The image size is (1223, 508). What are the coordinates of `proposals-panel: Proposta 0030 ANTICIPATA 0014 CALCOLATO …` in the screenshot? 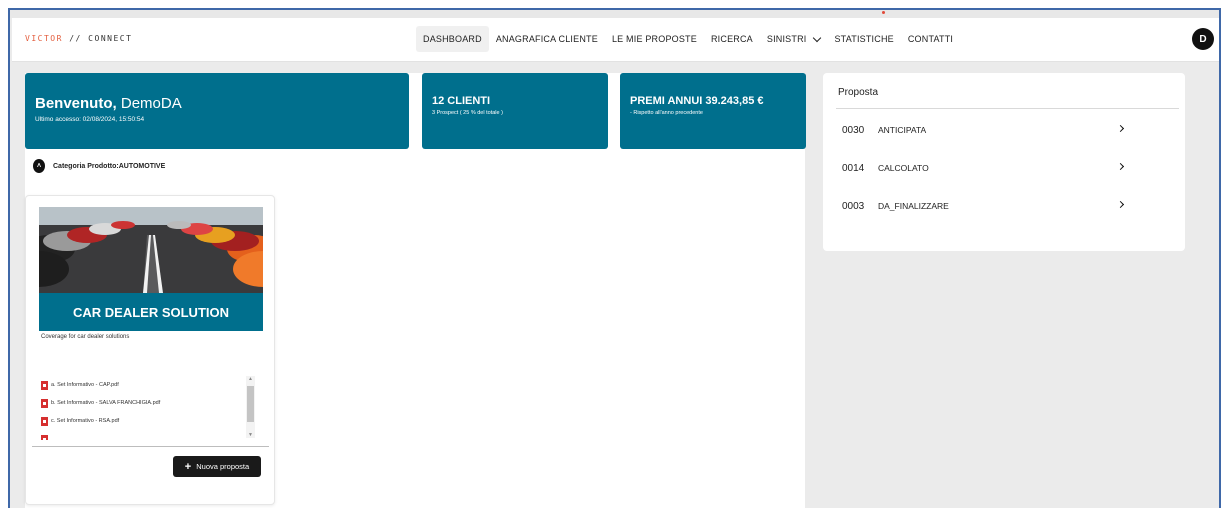 It's located at (1004, 162).